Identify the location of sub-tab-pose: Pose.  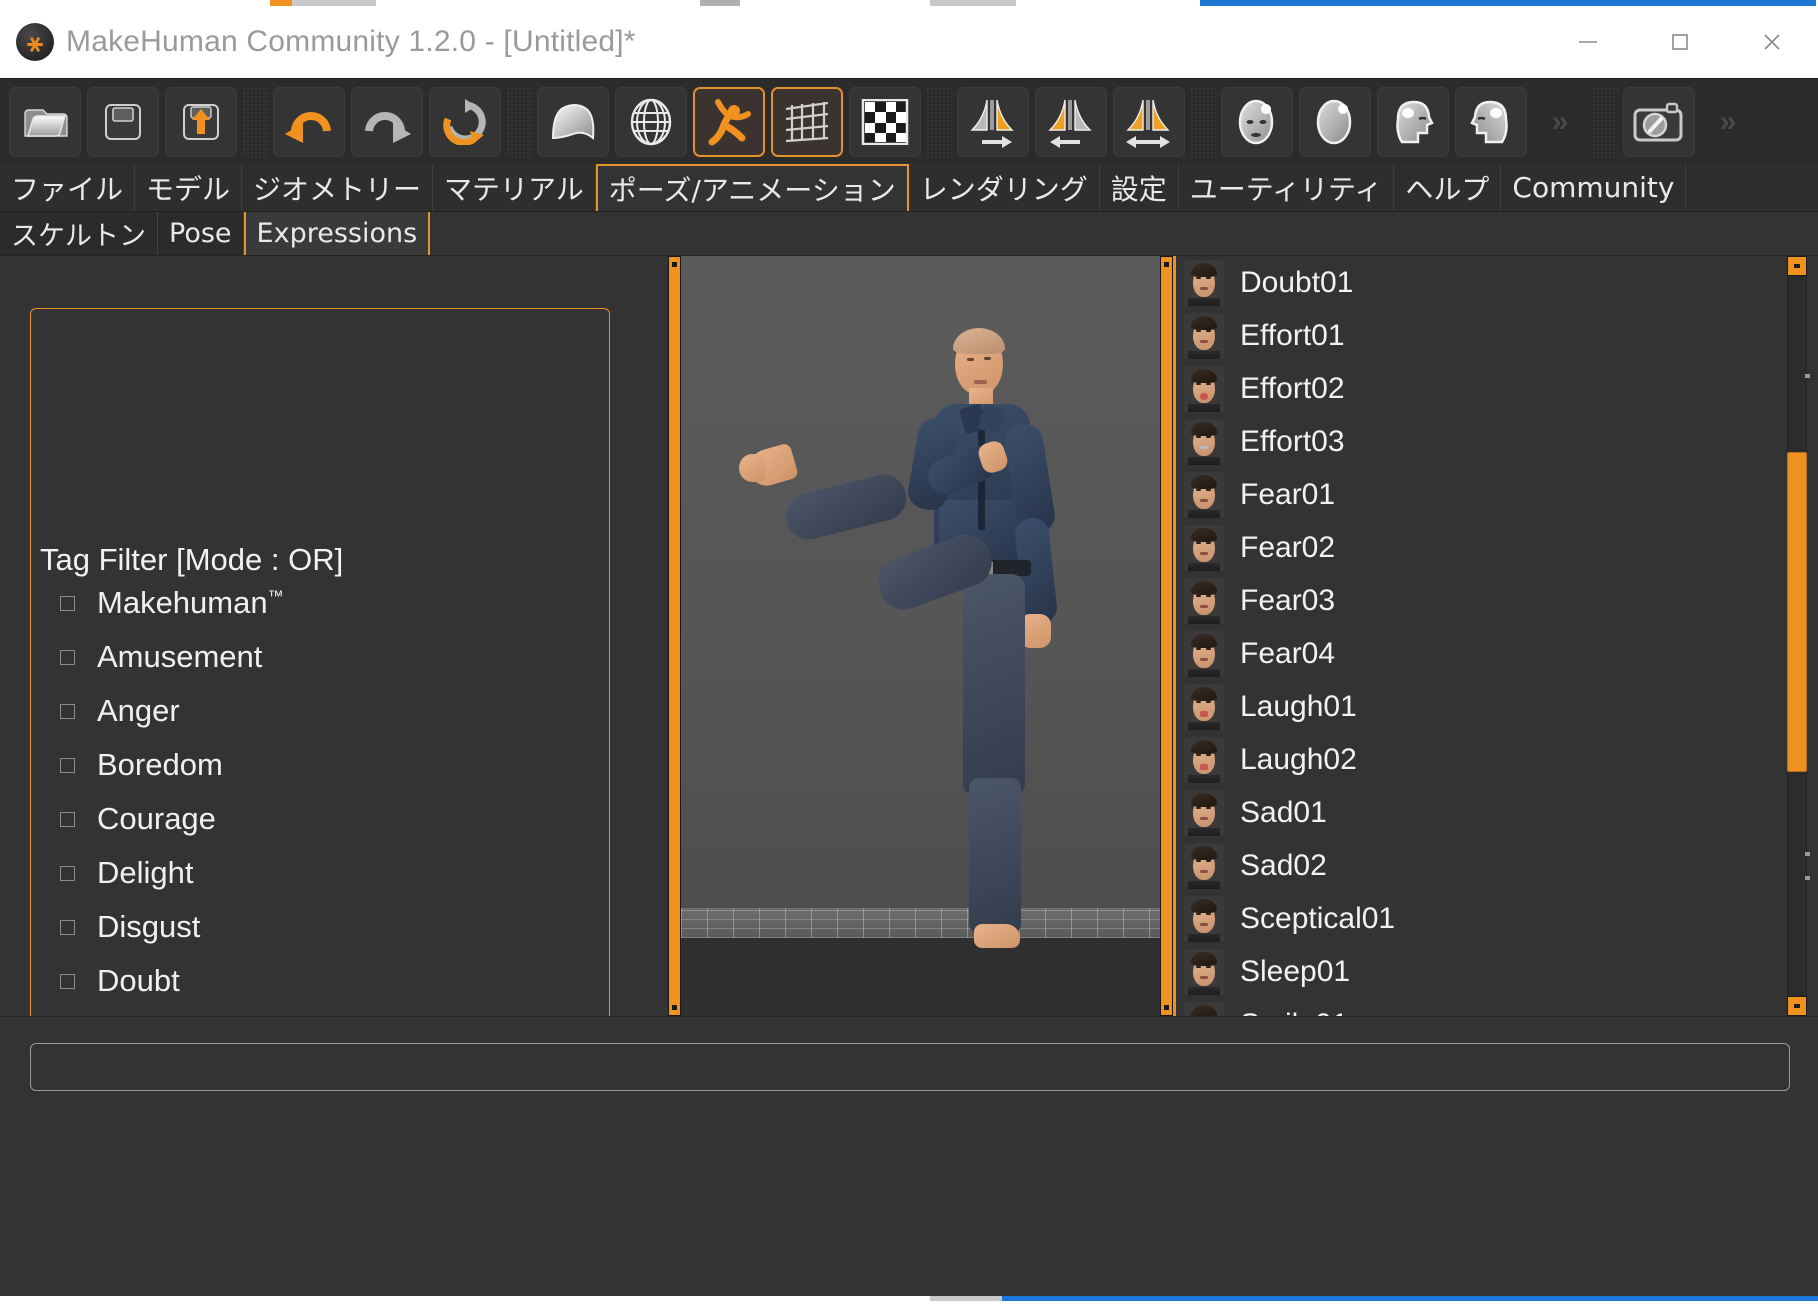
(201, 233).